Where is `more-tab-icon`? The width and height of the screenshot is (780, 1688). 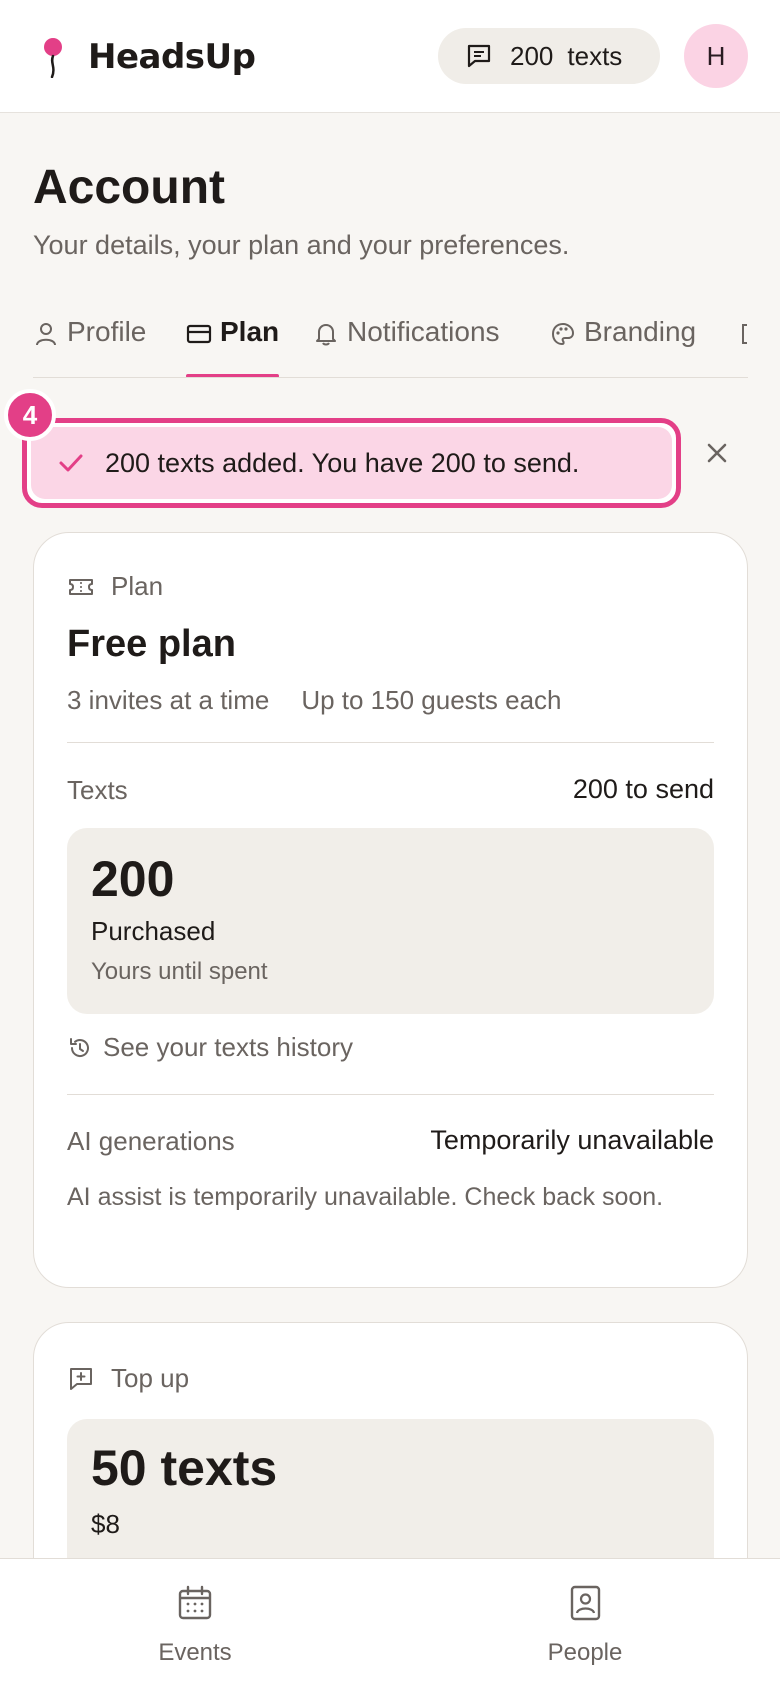 more-tab-icon is located at coordinates (744, 334).